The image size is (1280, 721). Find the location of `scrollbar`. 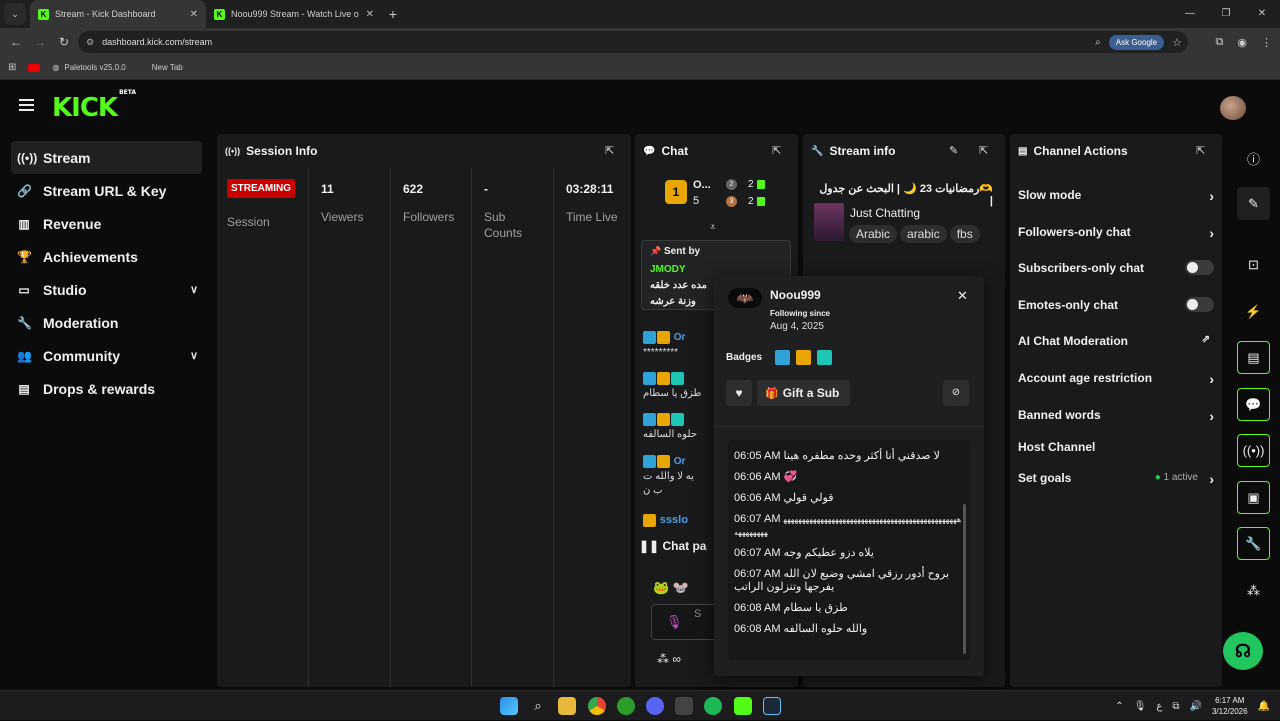

scrollbar is located at coordinates (964, 579).